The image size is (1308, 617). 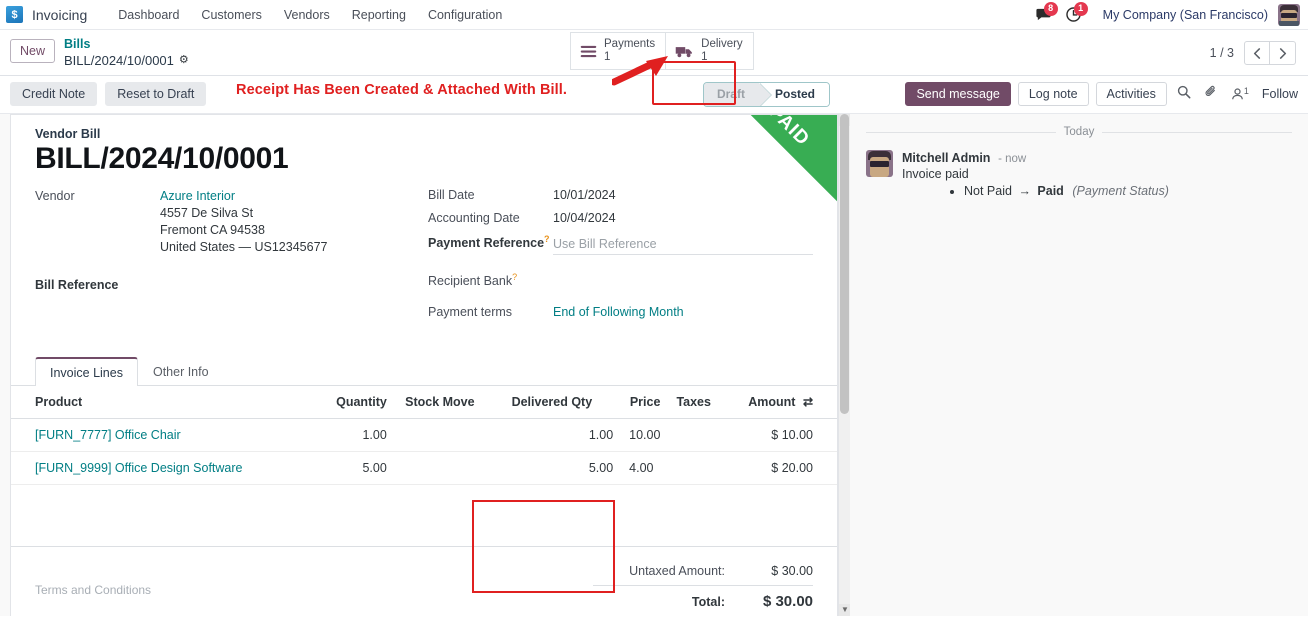 I want to click on stat-button-delivery: Delivery 1, so click(x=710, y=51).